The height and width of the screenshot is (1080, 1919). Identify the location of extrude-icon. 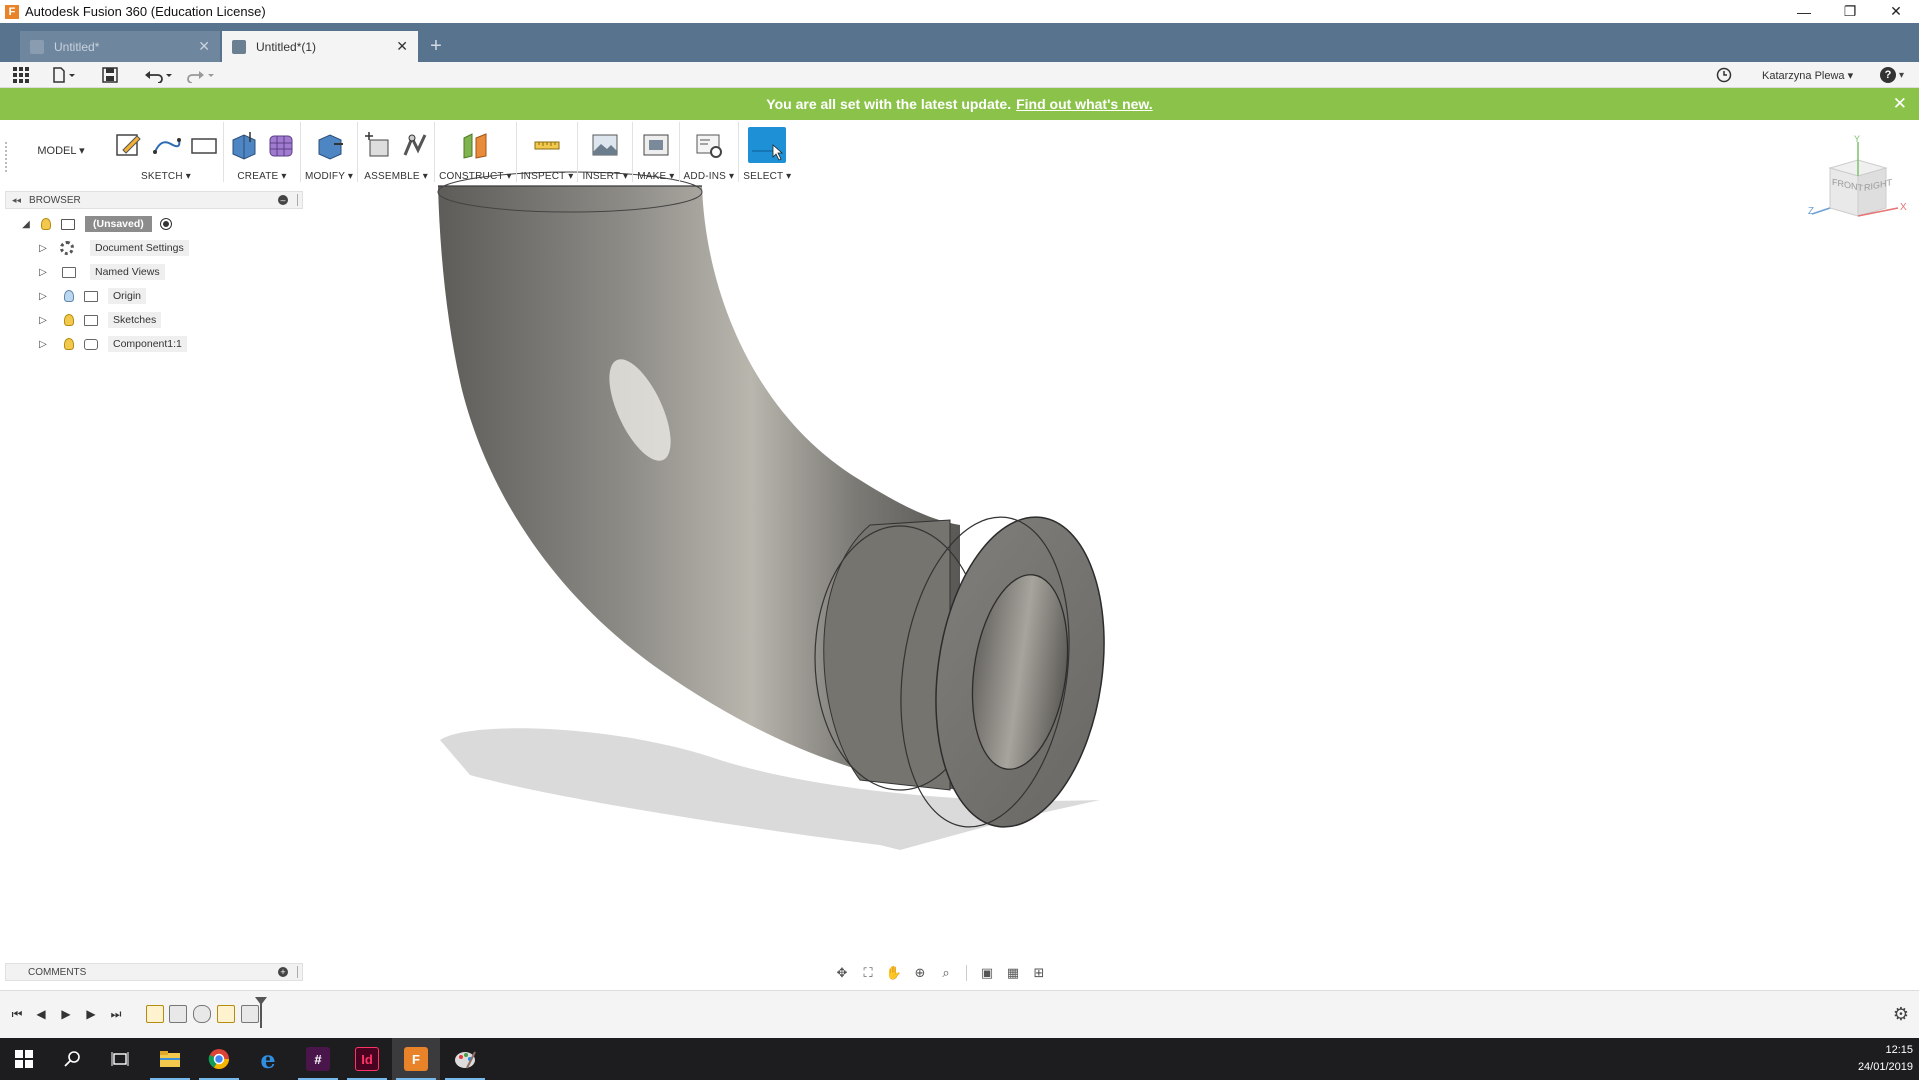
(243, 145).